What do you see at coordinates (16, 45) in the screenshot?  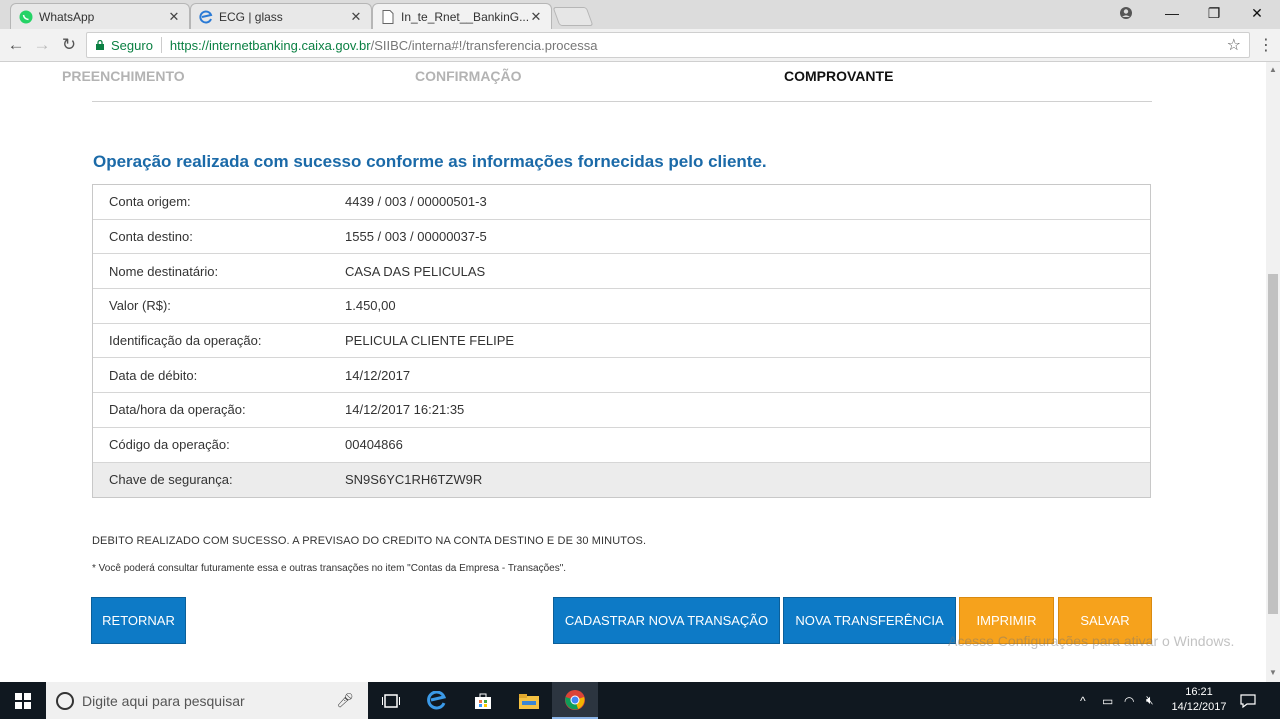 I see `back-arrow-icon: ←` at bounding box center [16, 45].